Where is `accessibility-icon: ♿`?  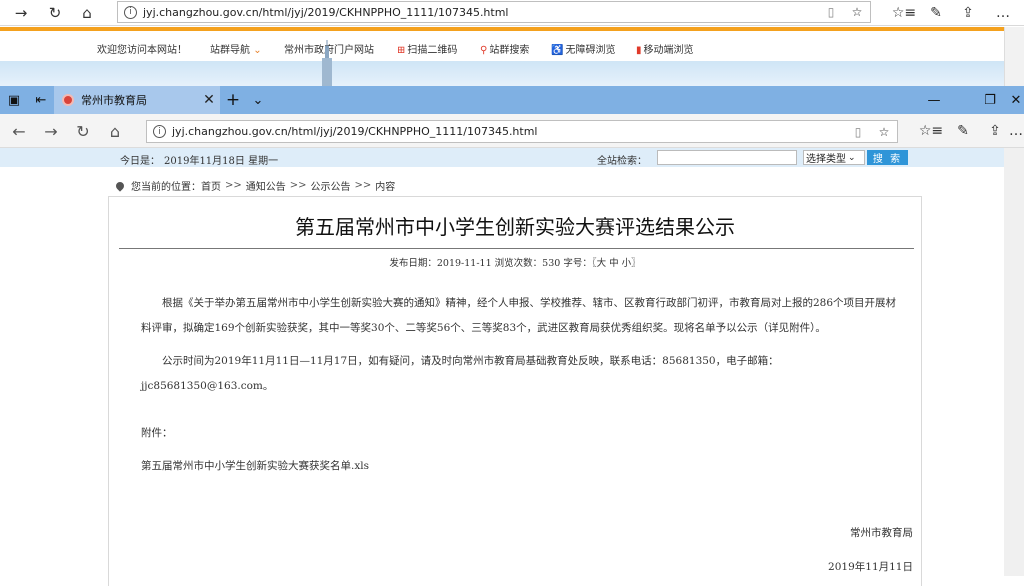
accessibility-icon: ♿ is located at coordinates (557, 50).